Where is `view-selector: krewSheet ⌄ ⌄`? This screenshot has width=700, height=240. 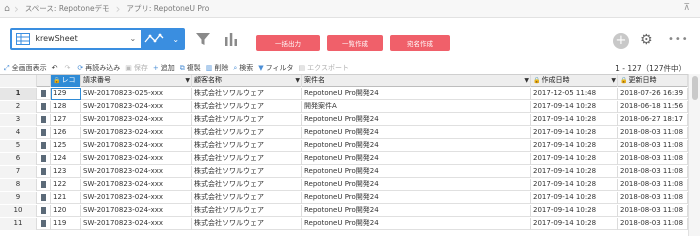
view-selector: krewSheet ⌄ ⌄ is located at coordinates (97, 39).